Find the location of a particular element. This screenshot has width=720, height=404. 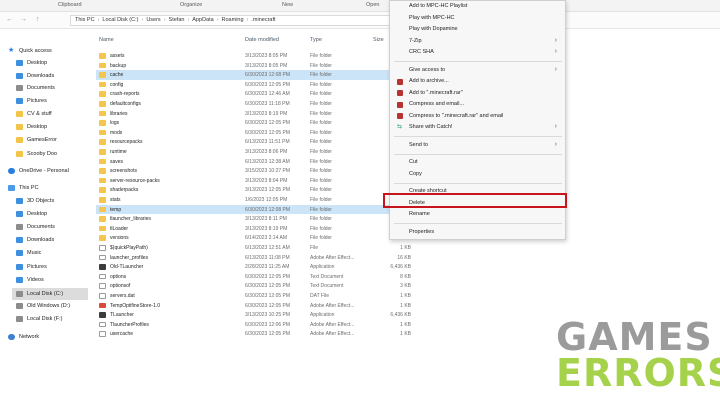

folder-row: logs 6/30/2023 12:05 PM File folder is located at coordinates (258, 123).